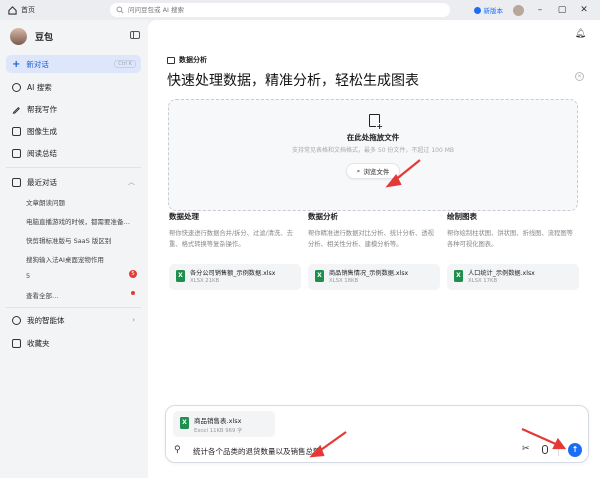  I want to click on unread-badge: 5, so click(133, 274).